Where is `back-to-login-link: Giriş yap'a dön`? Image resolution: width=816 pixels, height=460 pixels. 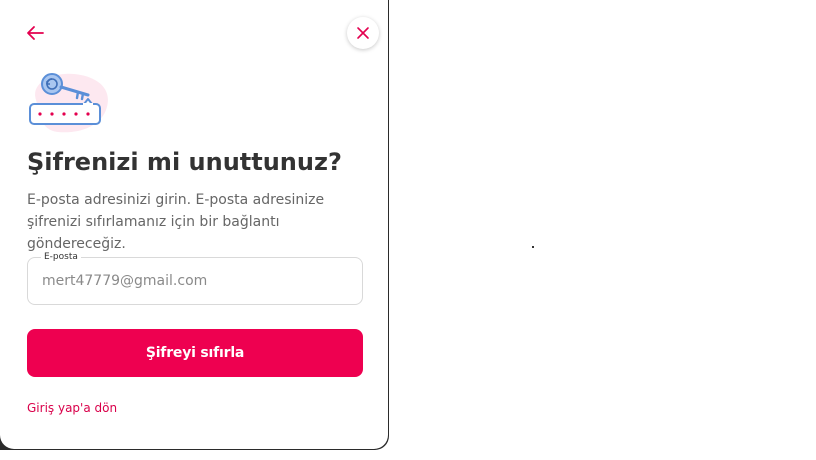
back-to-login-link: Giriş yap'a dön is located at coordinates (72, 408).